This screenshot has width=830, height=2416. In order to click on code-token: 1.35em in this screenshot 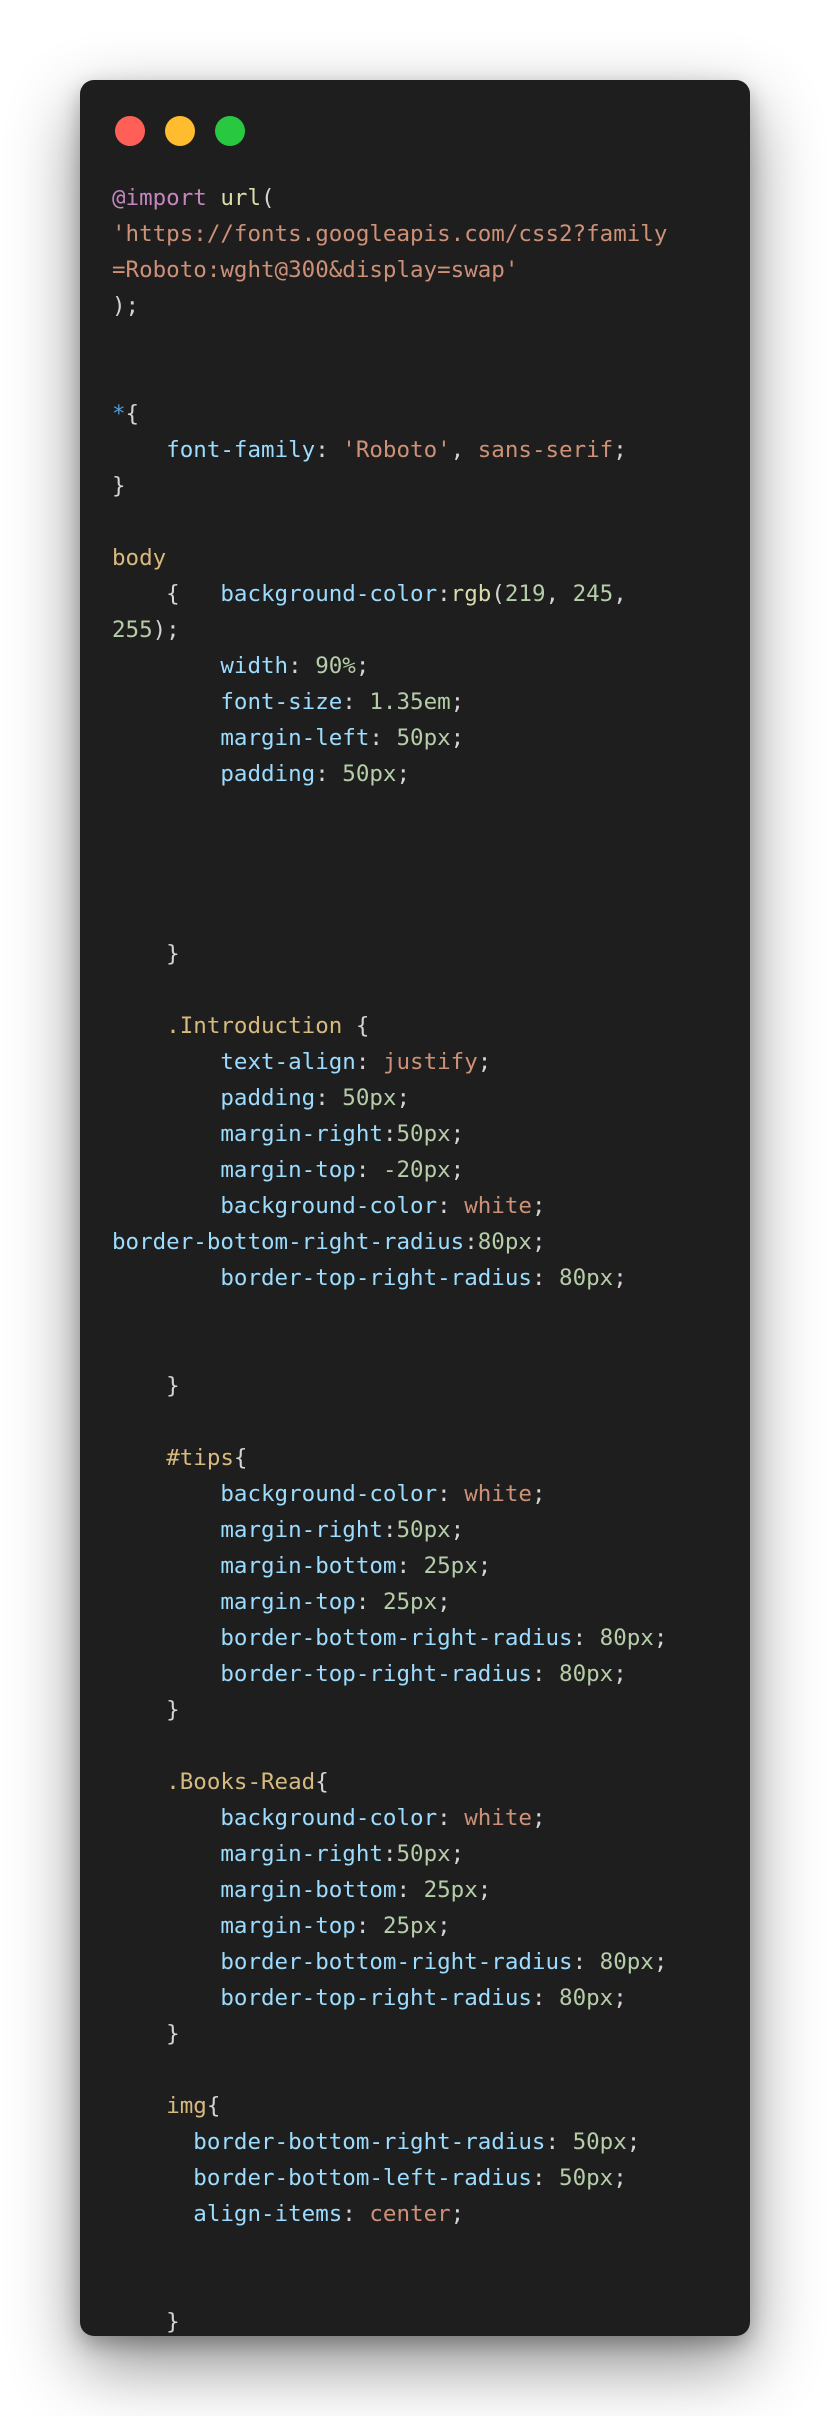, I will do `click(410, 702)`.